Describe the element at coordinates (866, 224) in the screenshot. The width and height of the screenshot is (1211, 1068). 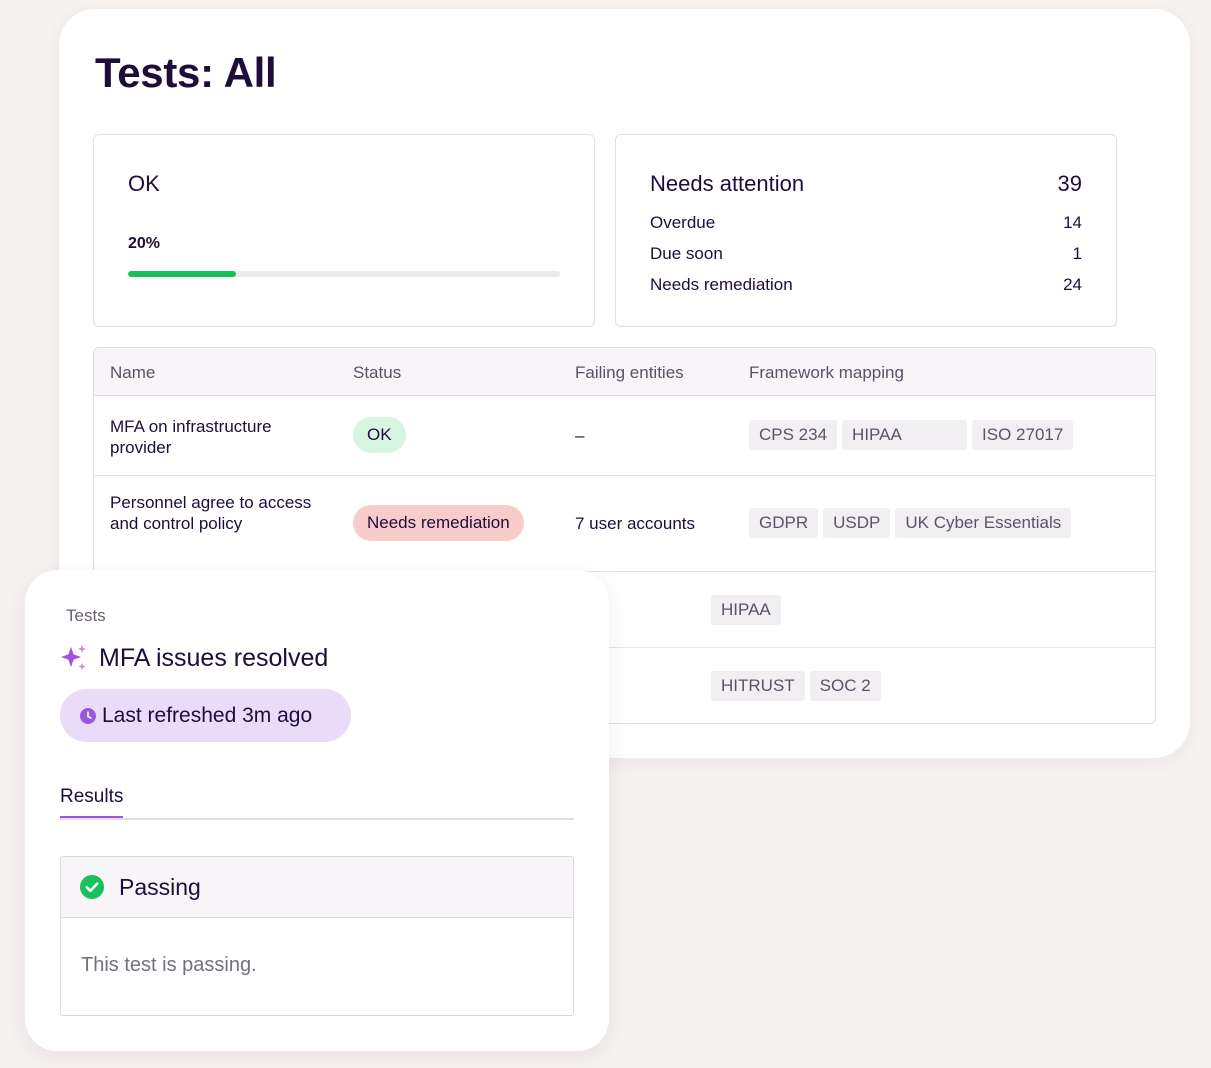
I see `attention-row-overdue: Overdue 14` at that location.